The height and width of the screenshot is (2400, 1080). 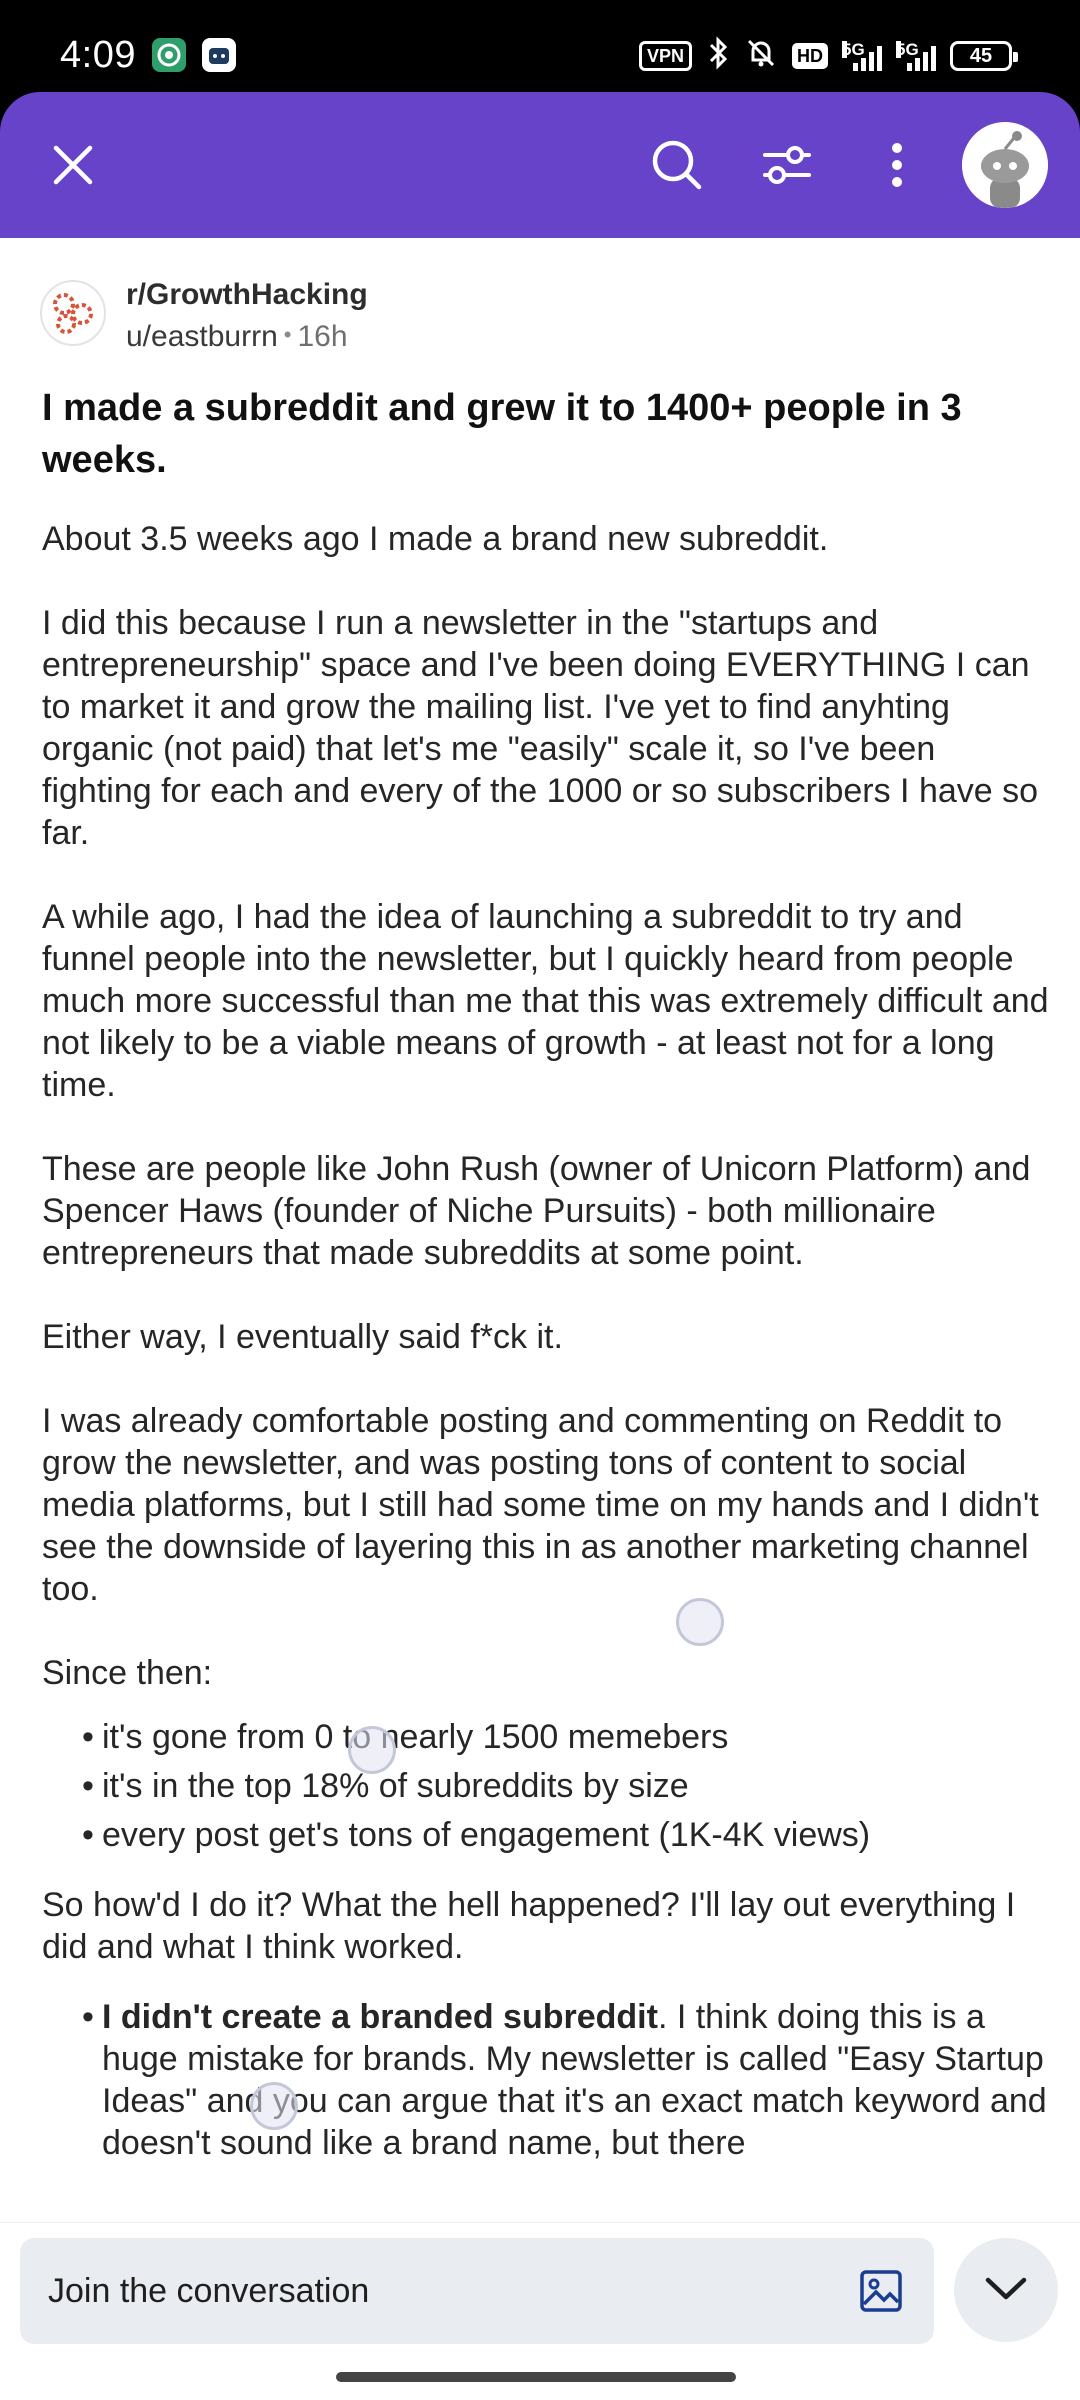 What do you see at coordinates (984, 55) in the screenshot?
I see `battery-indicator: 45` at bounding box center [984, 55].